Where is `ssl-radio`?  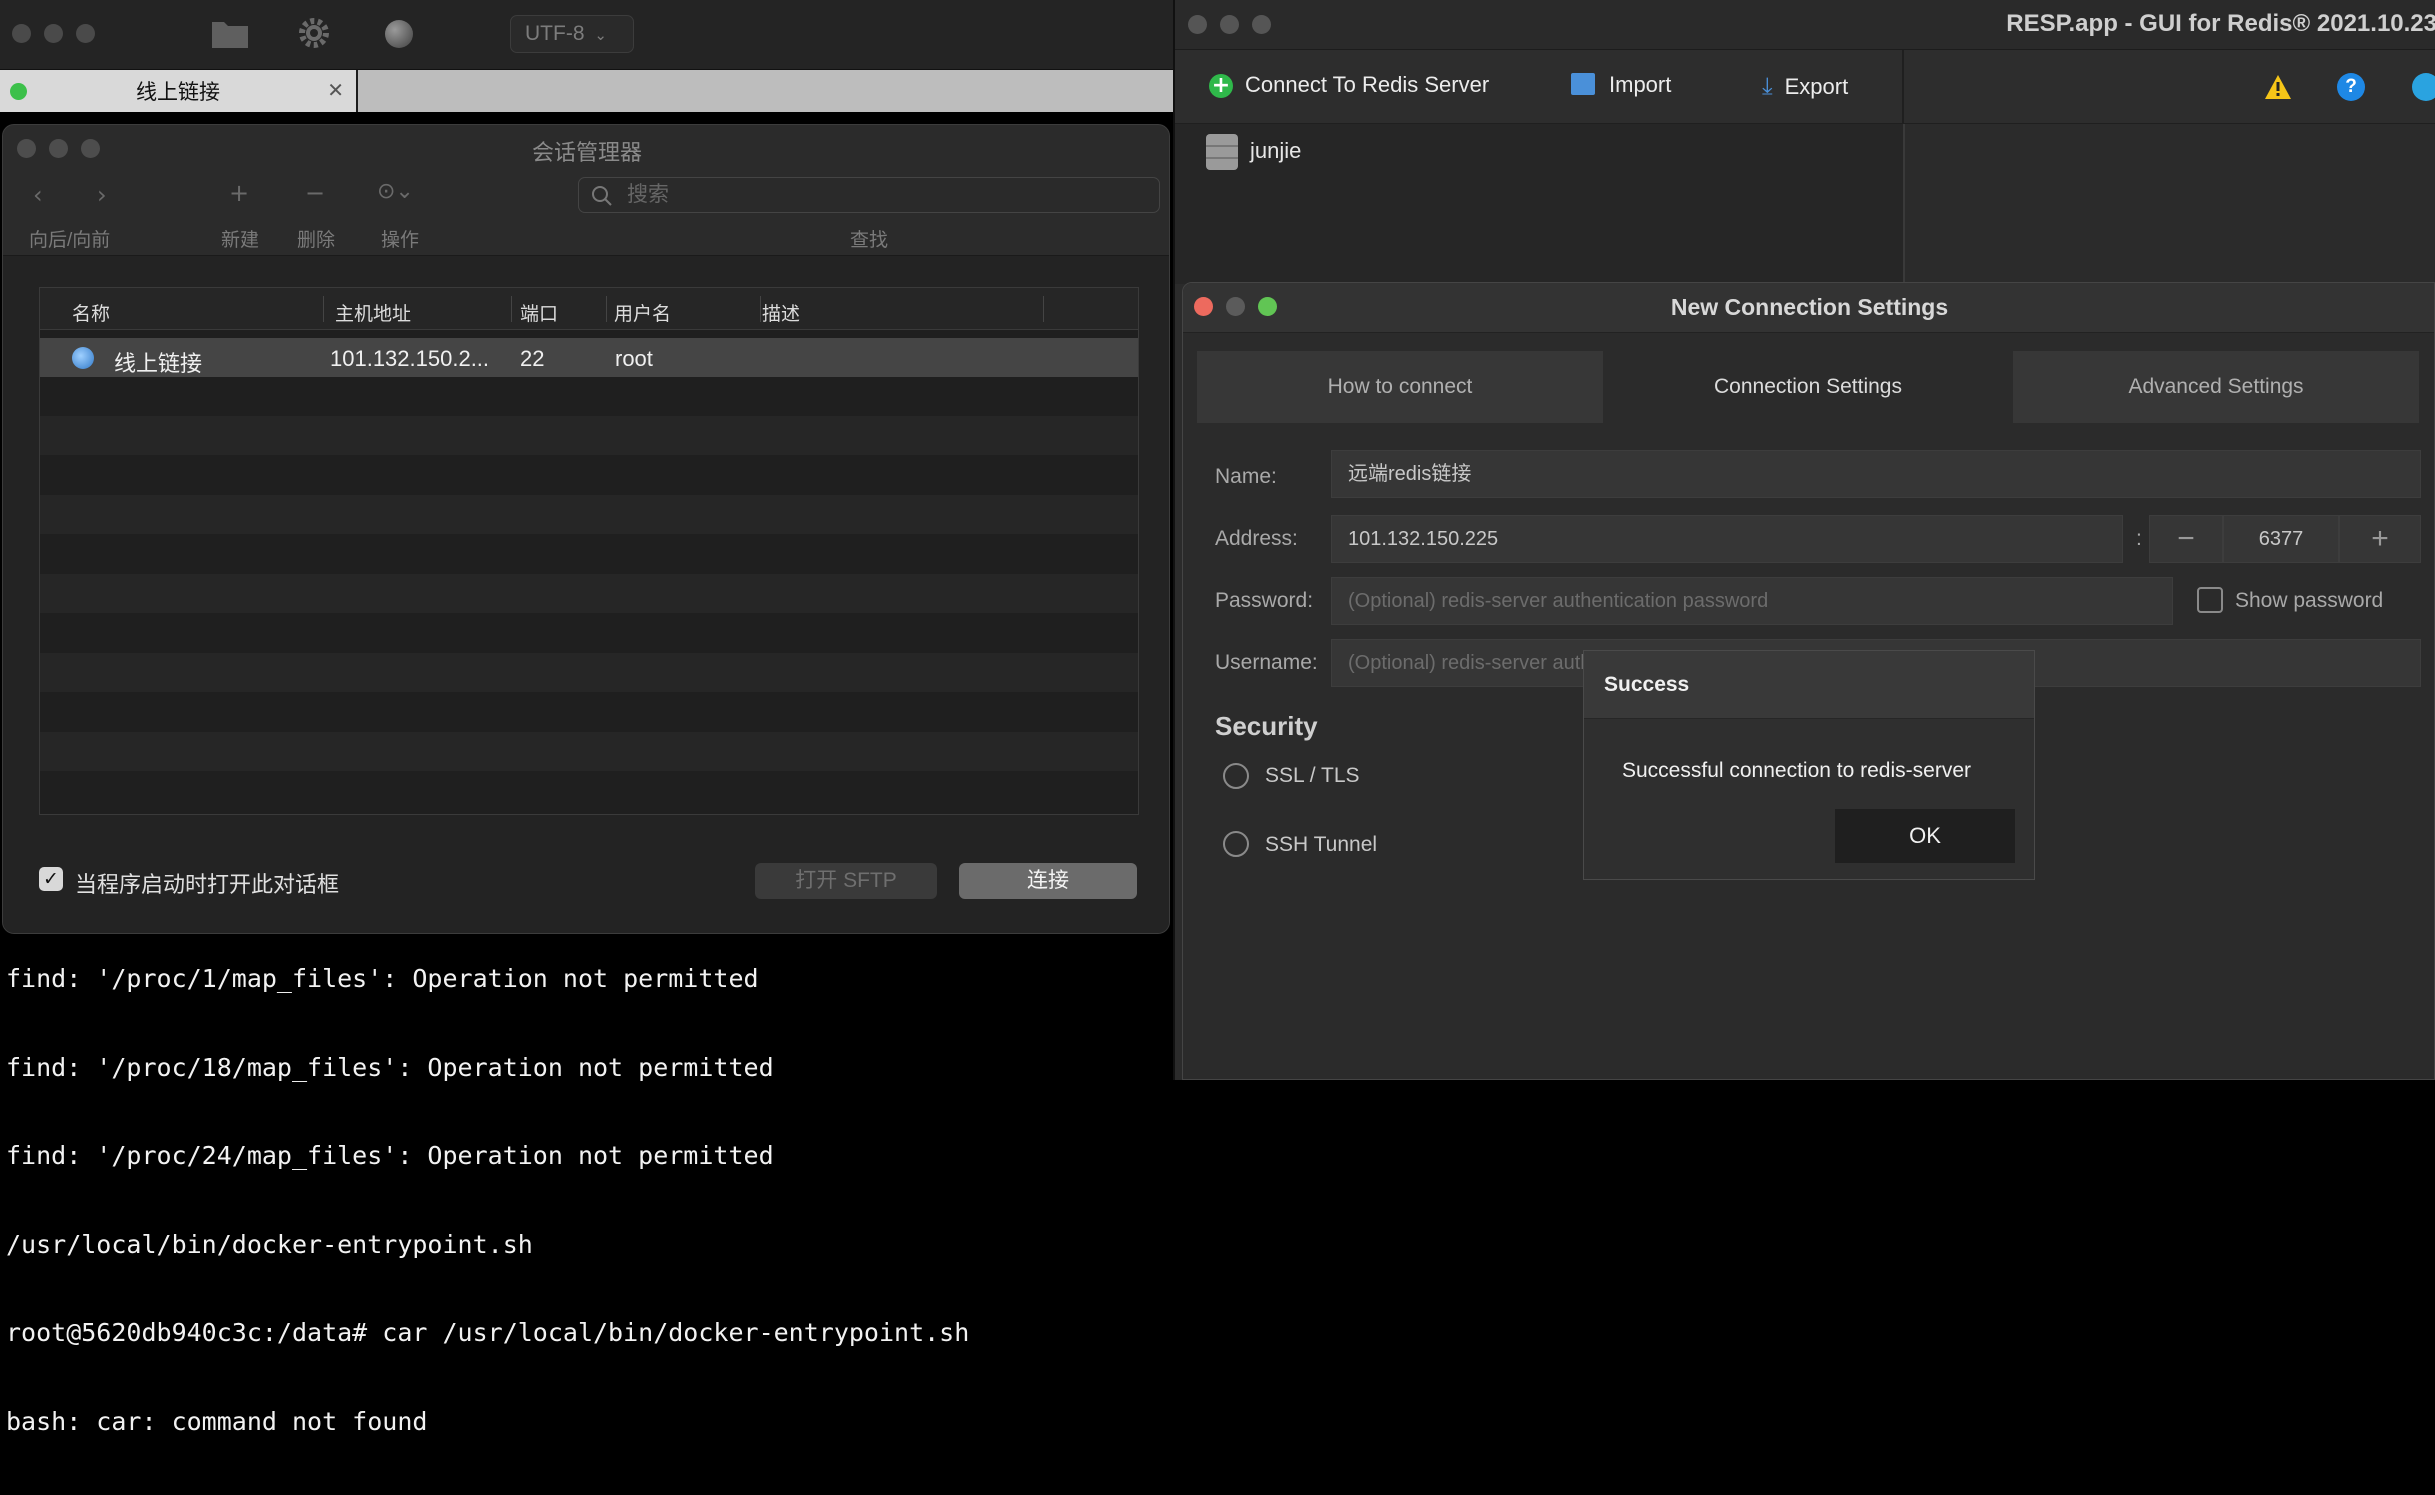
ssl-radio is located at coordinates (1236, 776).